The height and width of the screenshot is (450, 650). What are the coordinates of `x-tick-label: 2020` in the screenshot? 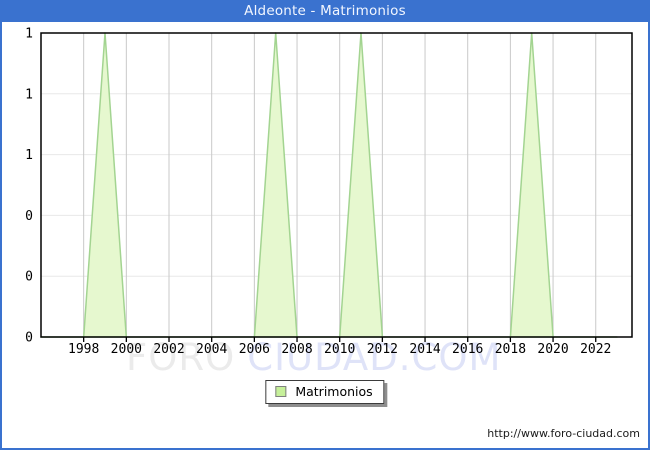 It's located at (552, 349).